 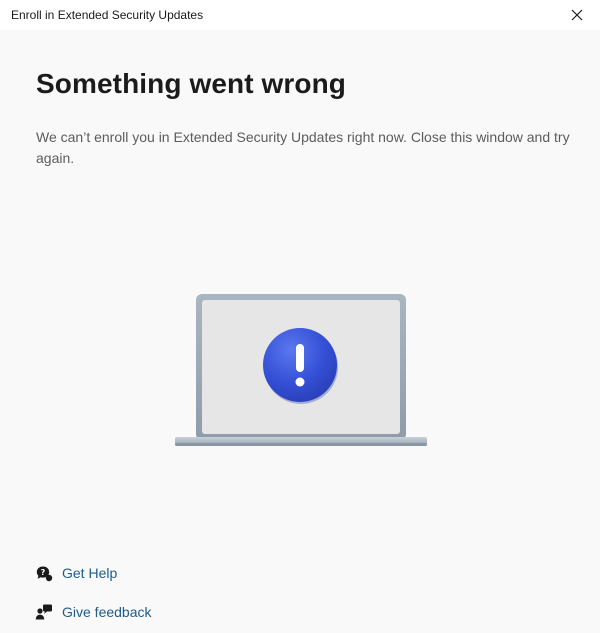 I want to click on page-title: Something went wrong, so click(x=191, y=83).